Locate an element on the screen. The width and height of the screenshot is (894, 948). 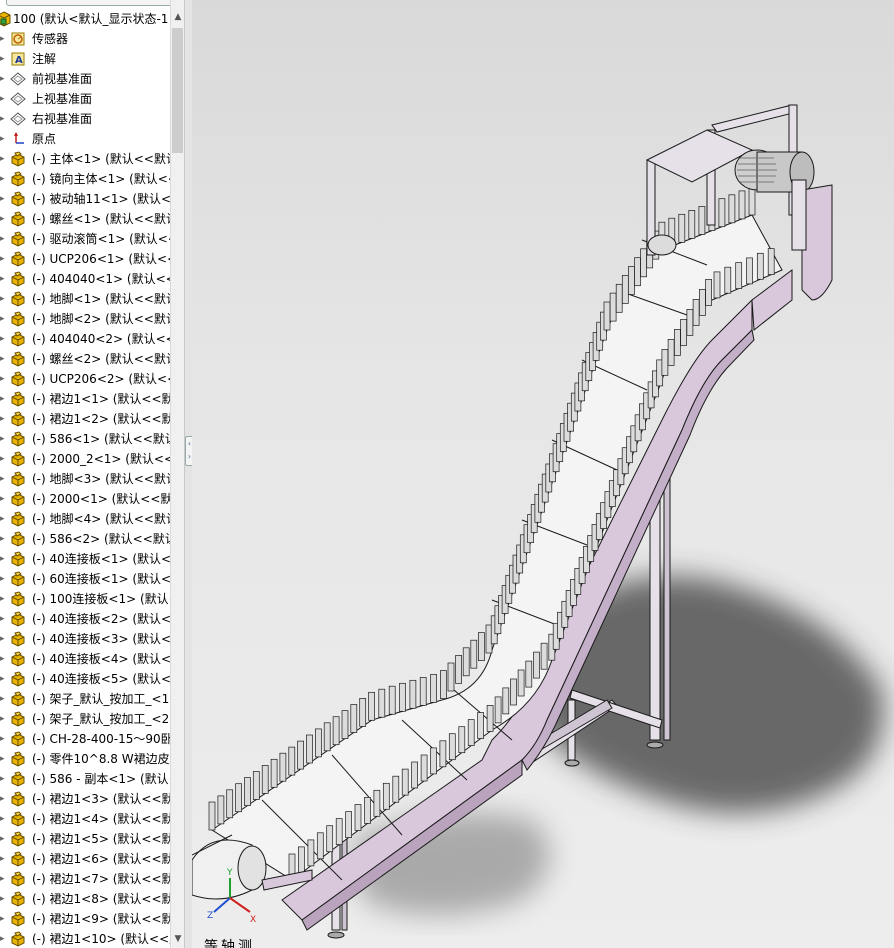
tree-root-assembly: 100 (默认<默认_显示状态-1 is located at coordinates (85, 19).